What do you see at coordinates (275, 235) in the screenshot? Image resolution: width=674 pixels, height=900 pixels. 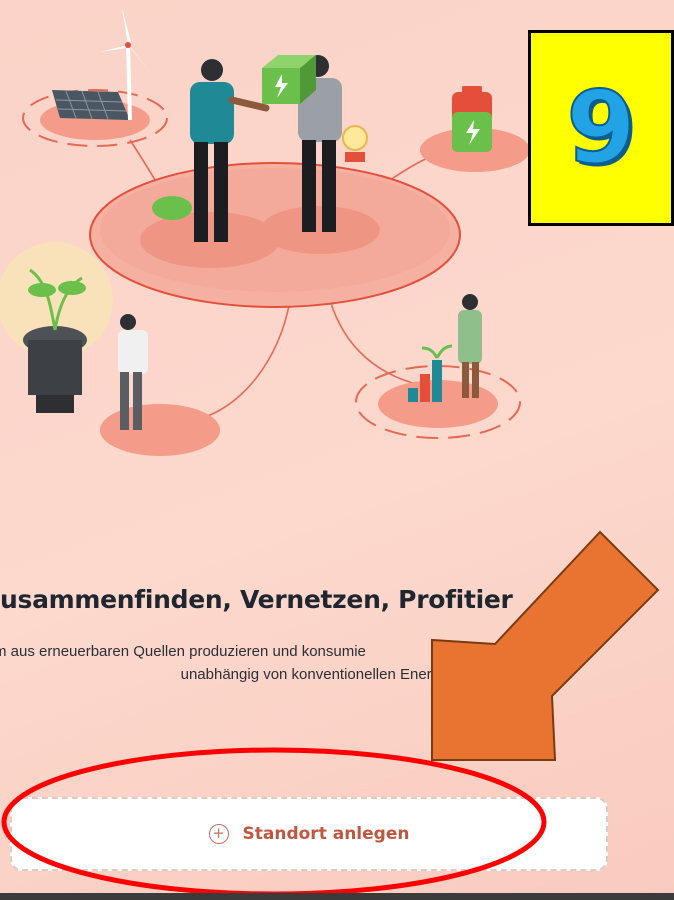 I see `central-platform` at bounding box center [275, 235].